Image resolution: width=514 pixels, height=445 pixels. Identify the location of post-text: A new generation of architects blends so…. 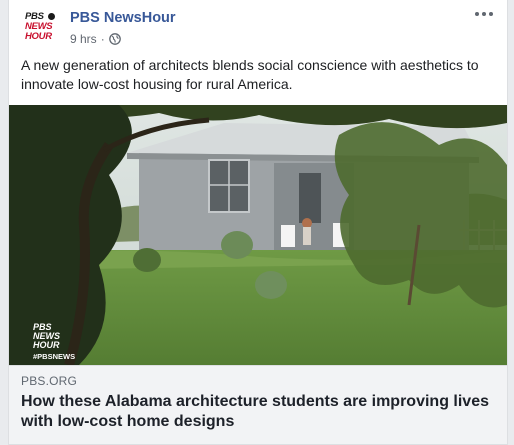
(250, 74).